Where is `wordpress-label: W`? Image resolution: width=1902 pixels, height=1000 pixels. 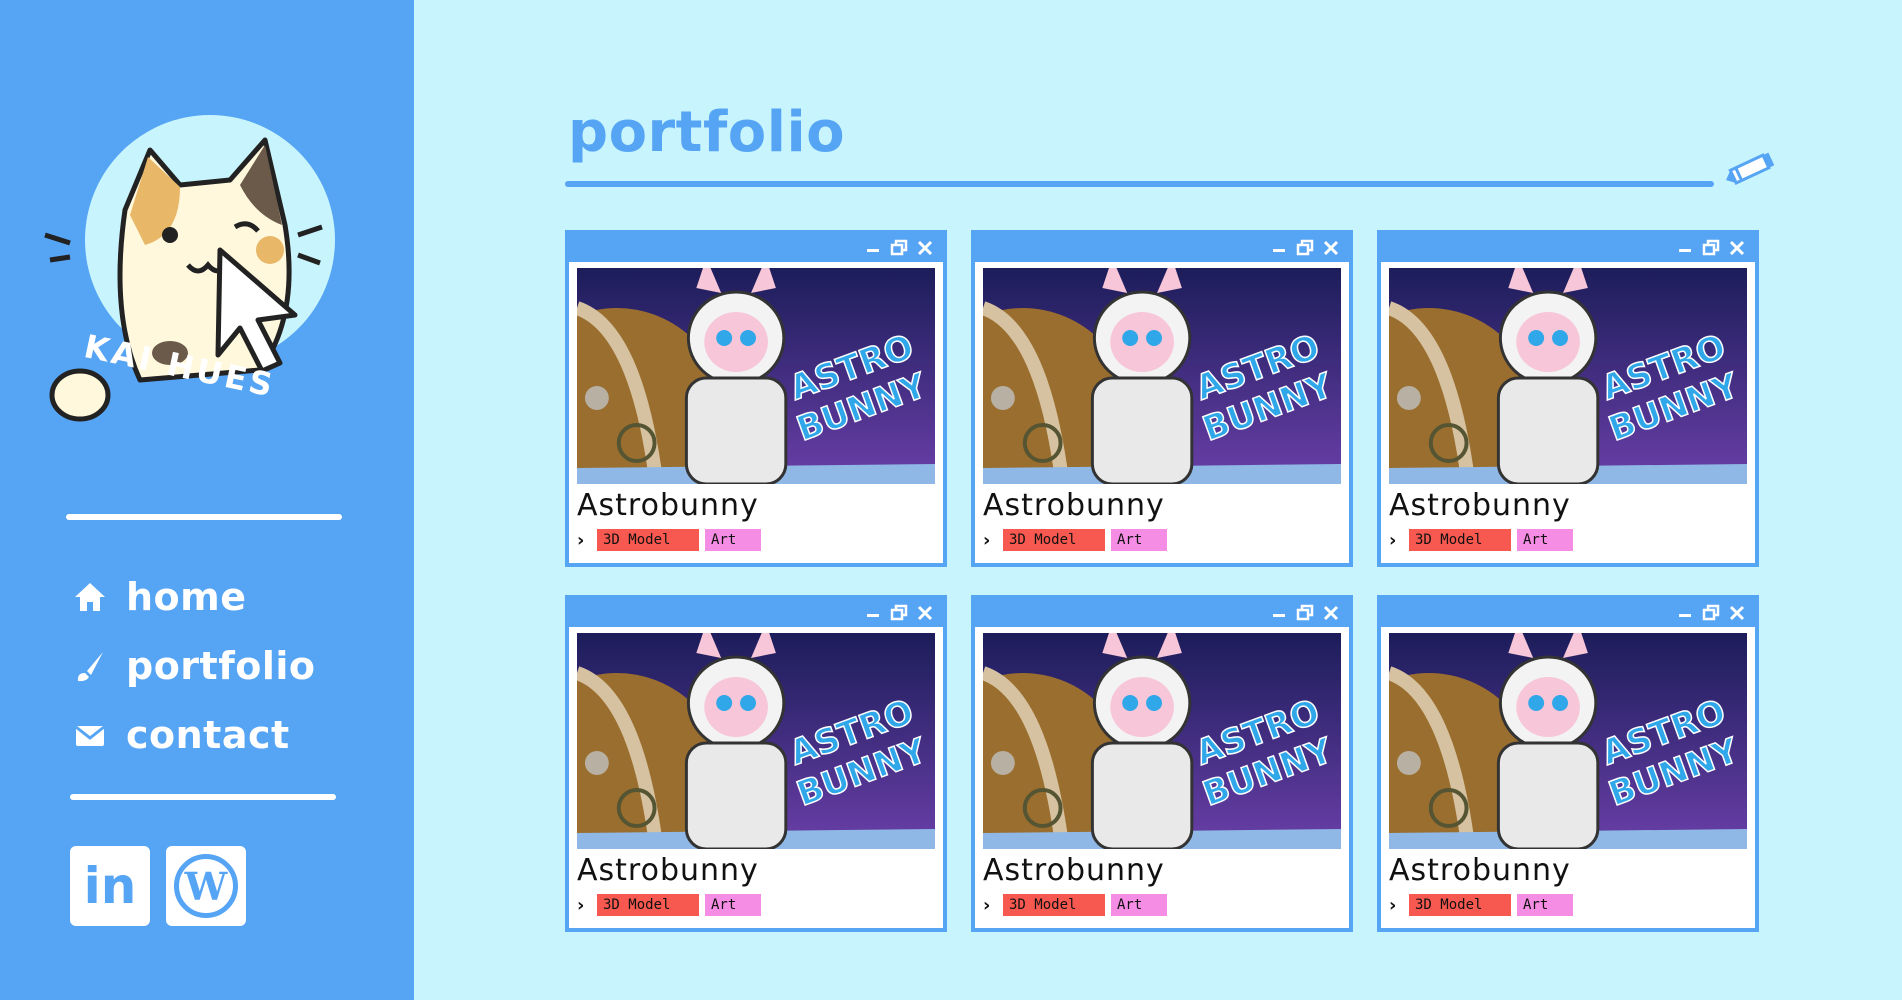
wordpress-label: W is located at coordinates (206, 886).